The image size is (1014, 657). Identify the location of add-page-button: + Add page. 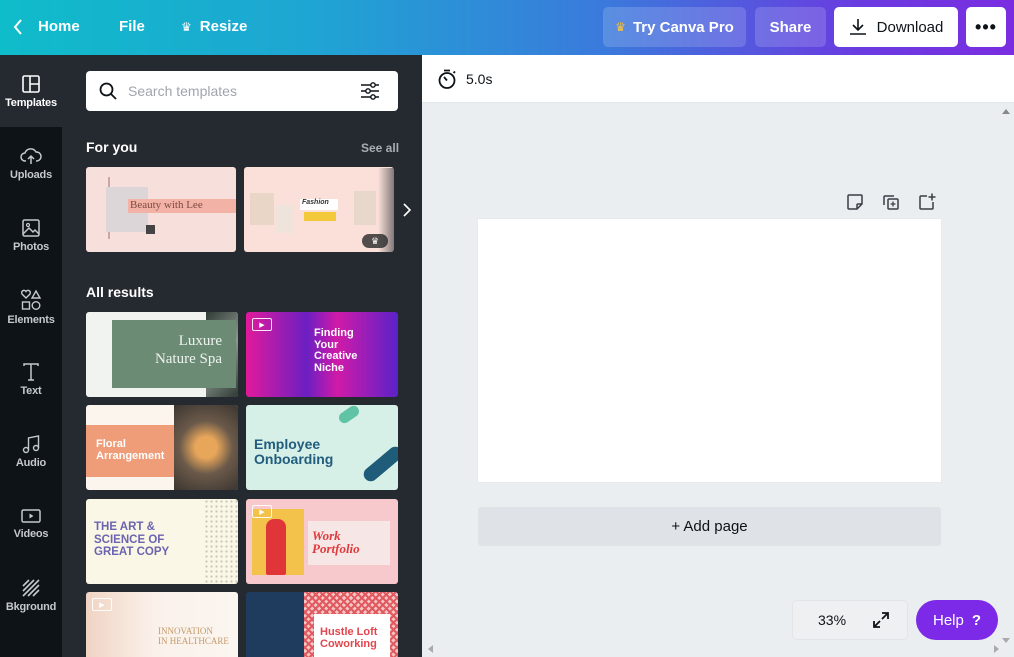
(709, 526).